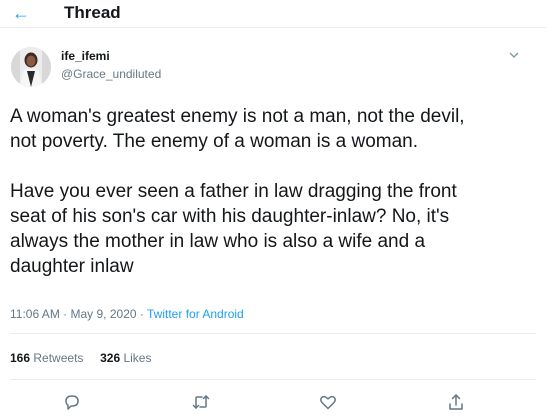  What do you see at coordinates (103, 314) in the screenshot?
I see `tweet-date: May 9, 2020` at bounding box center [103, 314].